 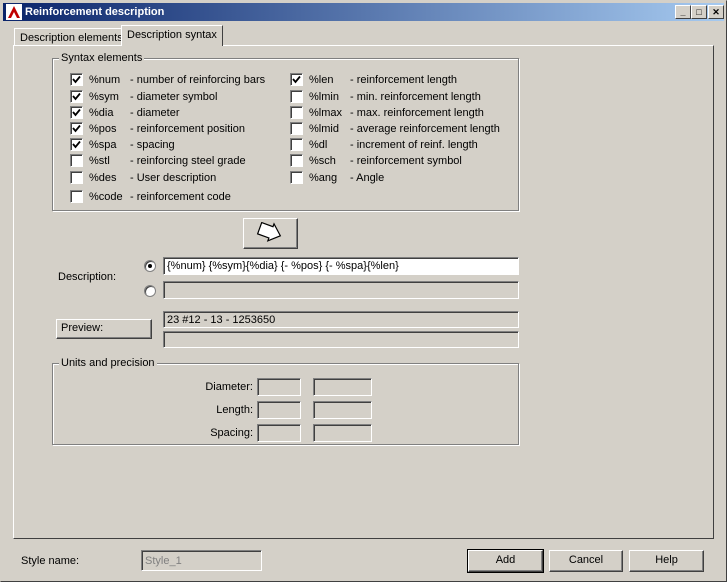 What do you see at coordinates (321, 80) in the screenshot?
I see `syntax-code: %len` at bounding box center [321, 80].